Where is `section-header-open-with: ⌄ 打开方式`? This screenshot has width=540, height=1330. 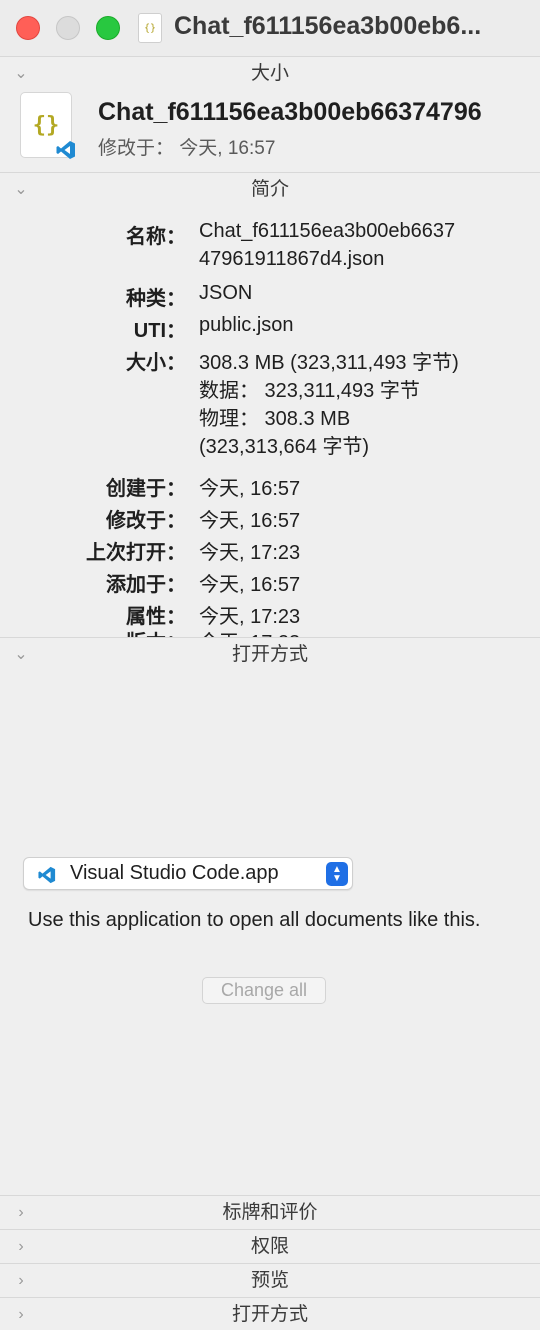
section-header-open-with: ⌄ 打开方式 is located at coordinates (270, 654).